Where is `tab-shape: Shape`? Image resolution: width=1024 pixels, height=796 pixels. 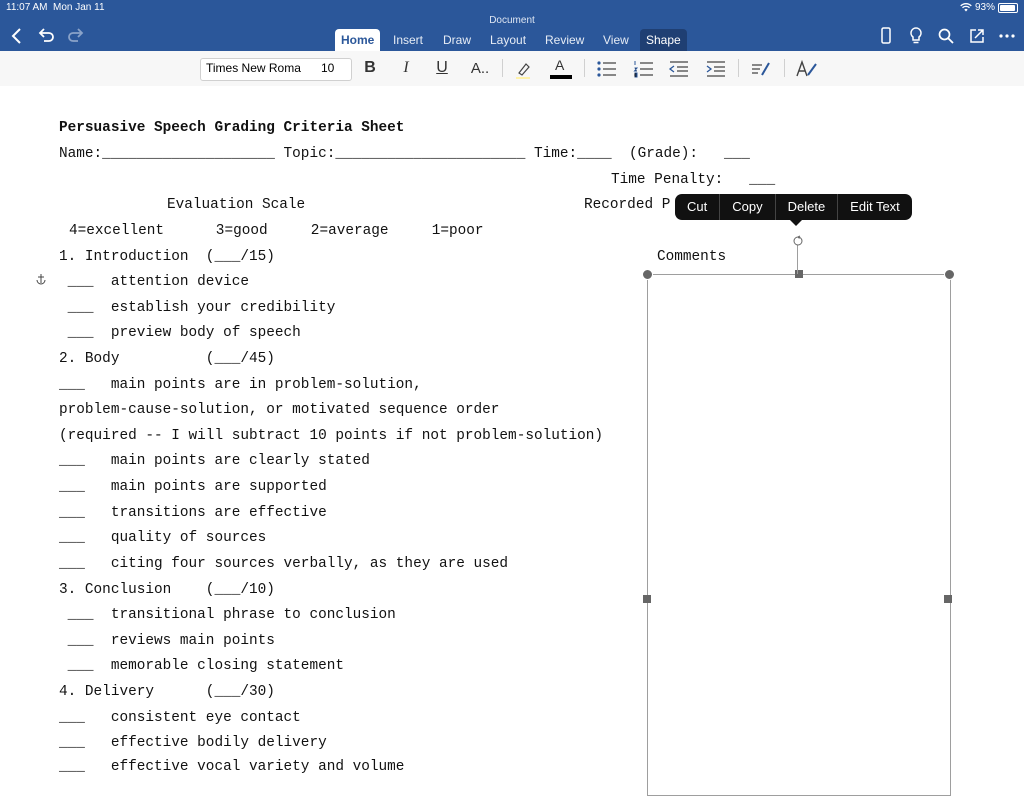 tab-shape: Shape is located at coordinates (663, 40).